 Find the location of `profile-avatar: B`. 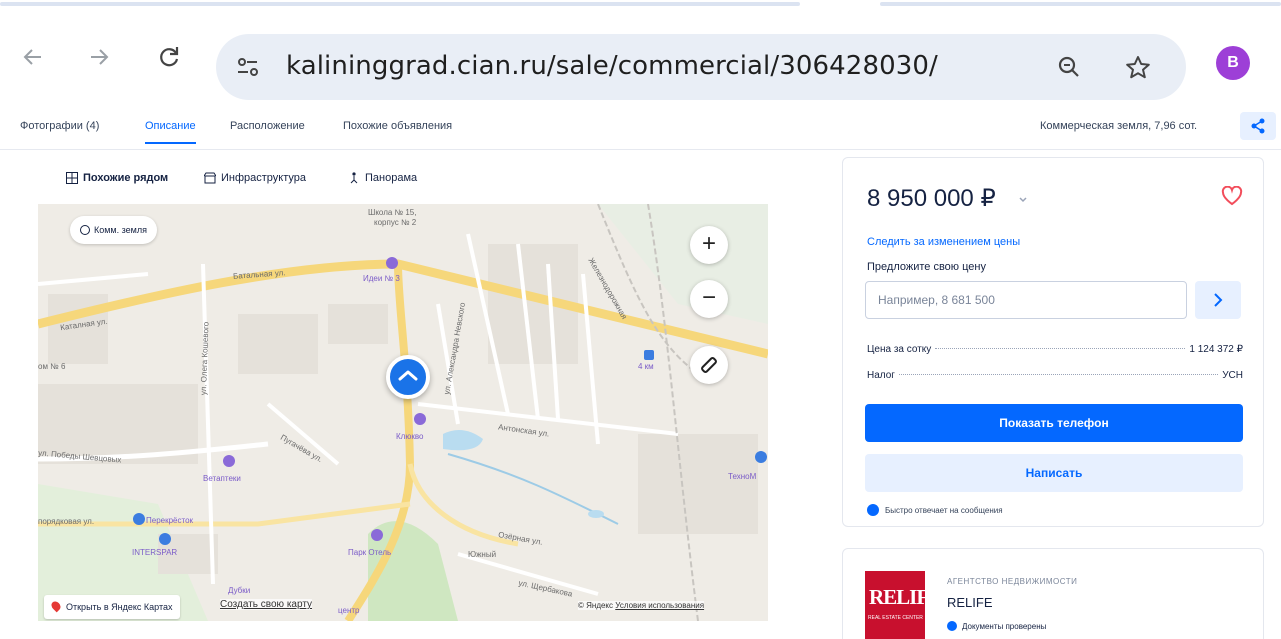

profile-avatar: B is located at coordinates (1233, 63).